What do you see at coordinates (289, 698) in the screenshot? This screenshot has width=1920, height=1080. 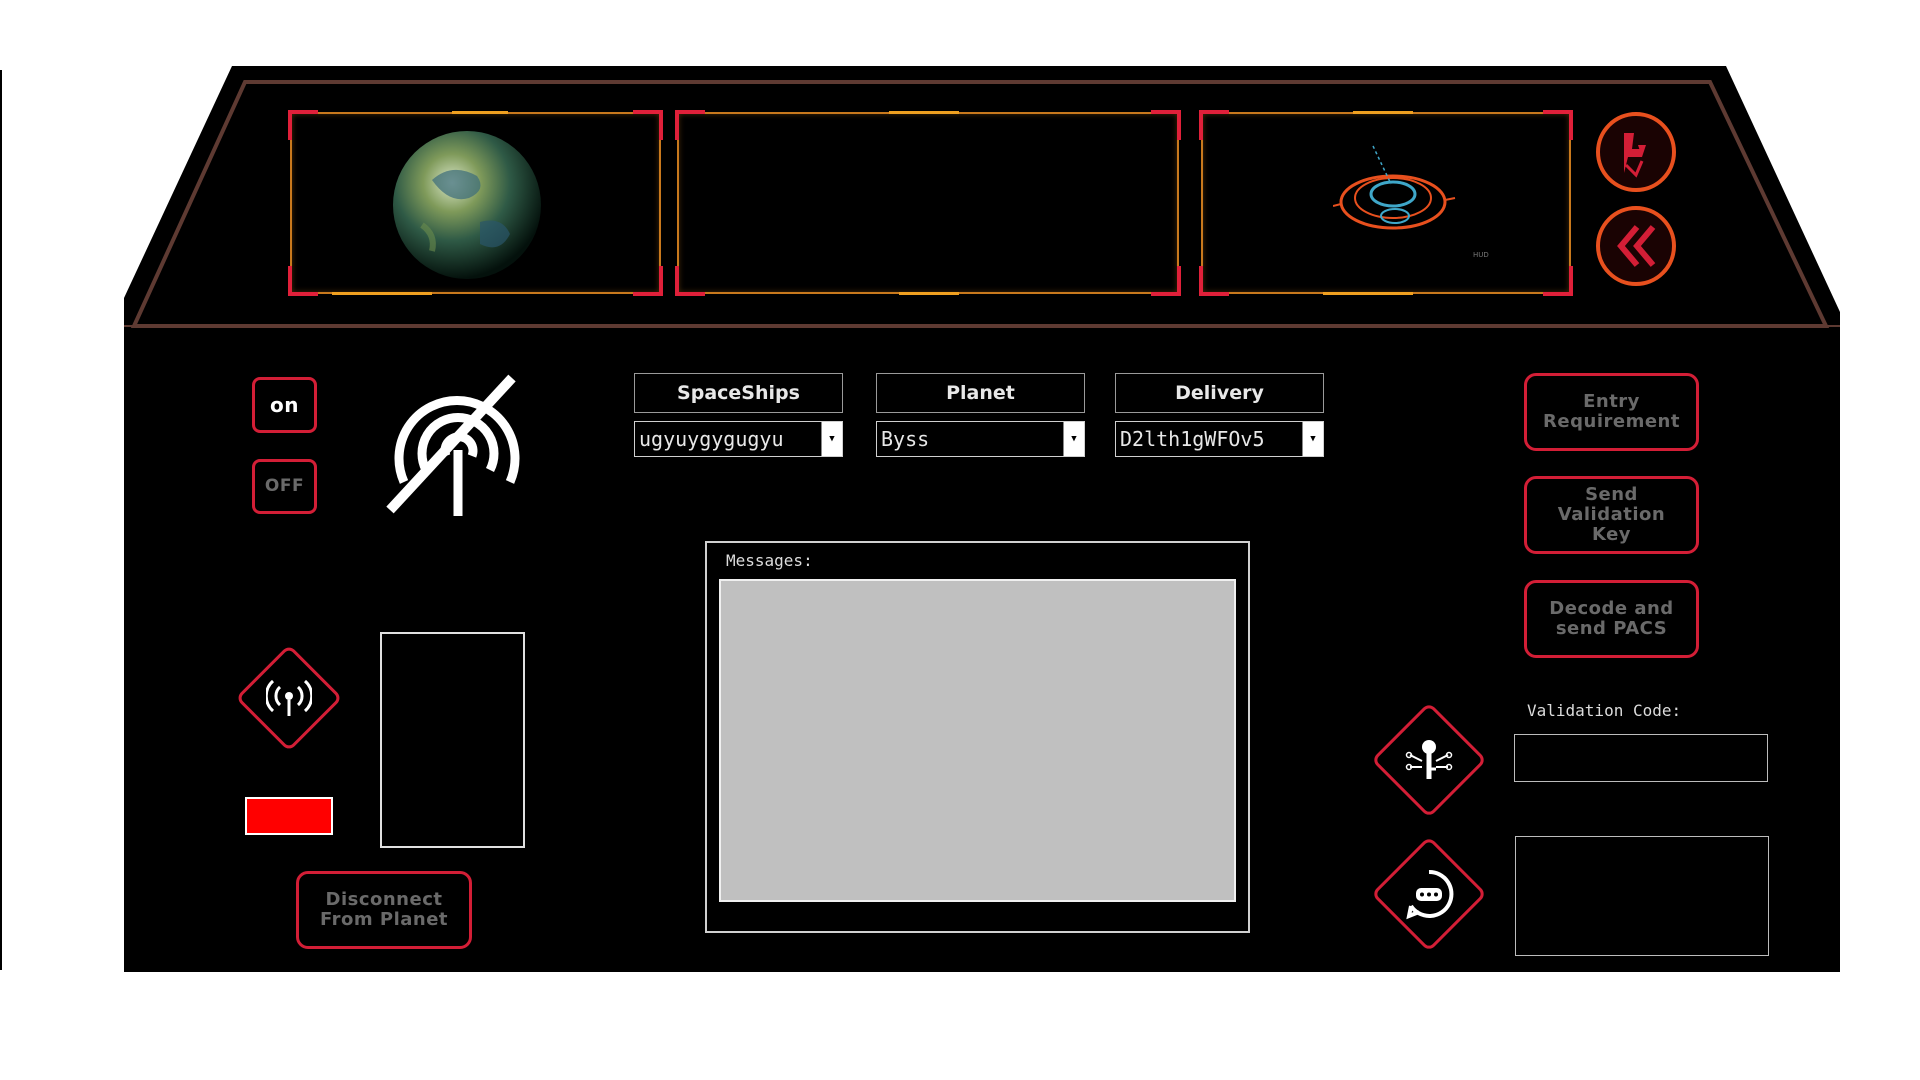 I see `broadcast-icon` at bounding box center [289, 698].